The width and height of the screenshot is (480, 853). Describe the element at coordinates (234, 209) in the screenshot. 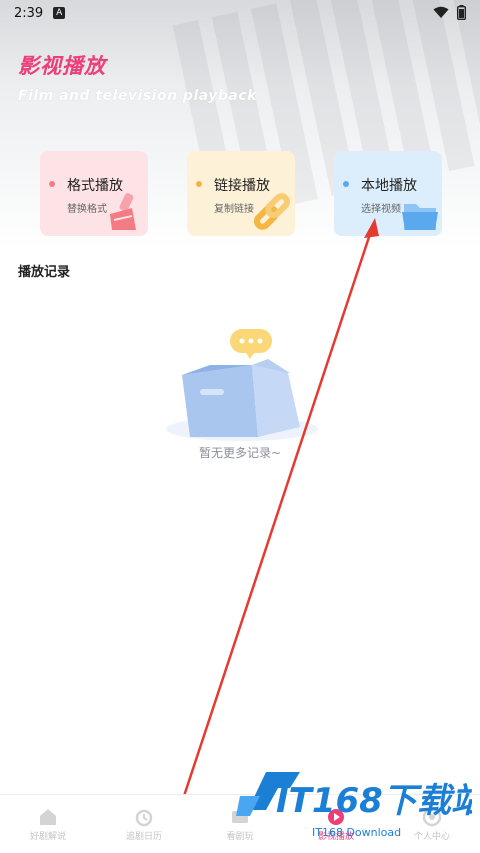

I see `card-subtitle: 复制链接` at that location.